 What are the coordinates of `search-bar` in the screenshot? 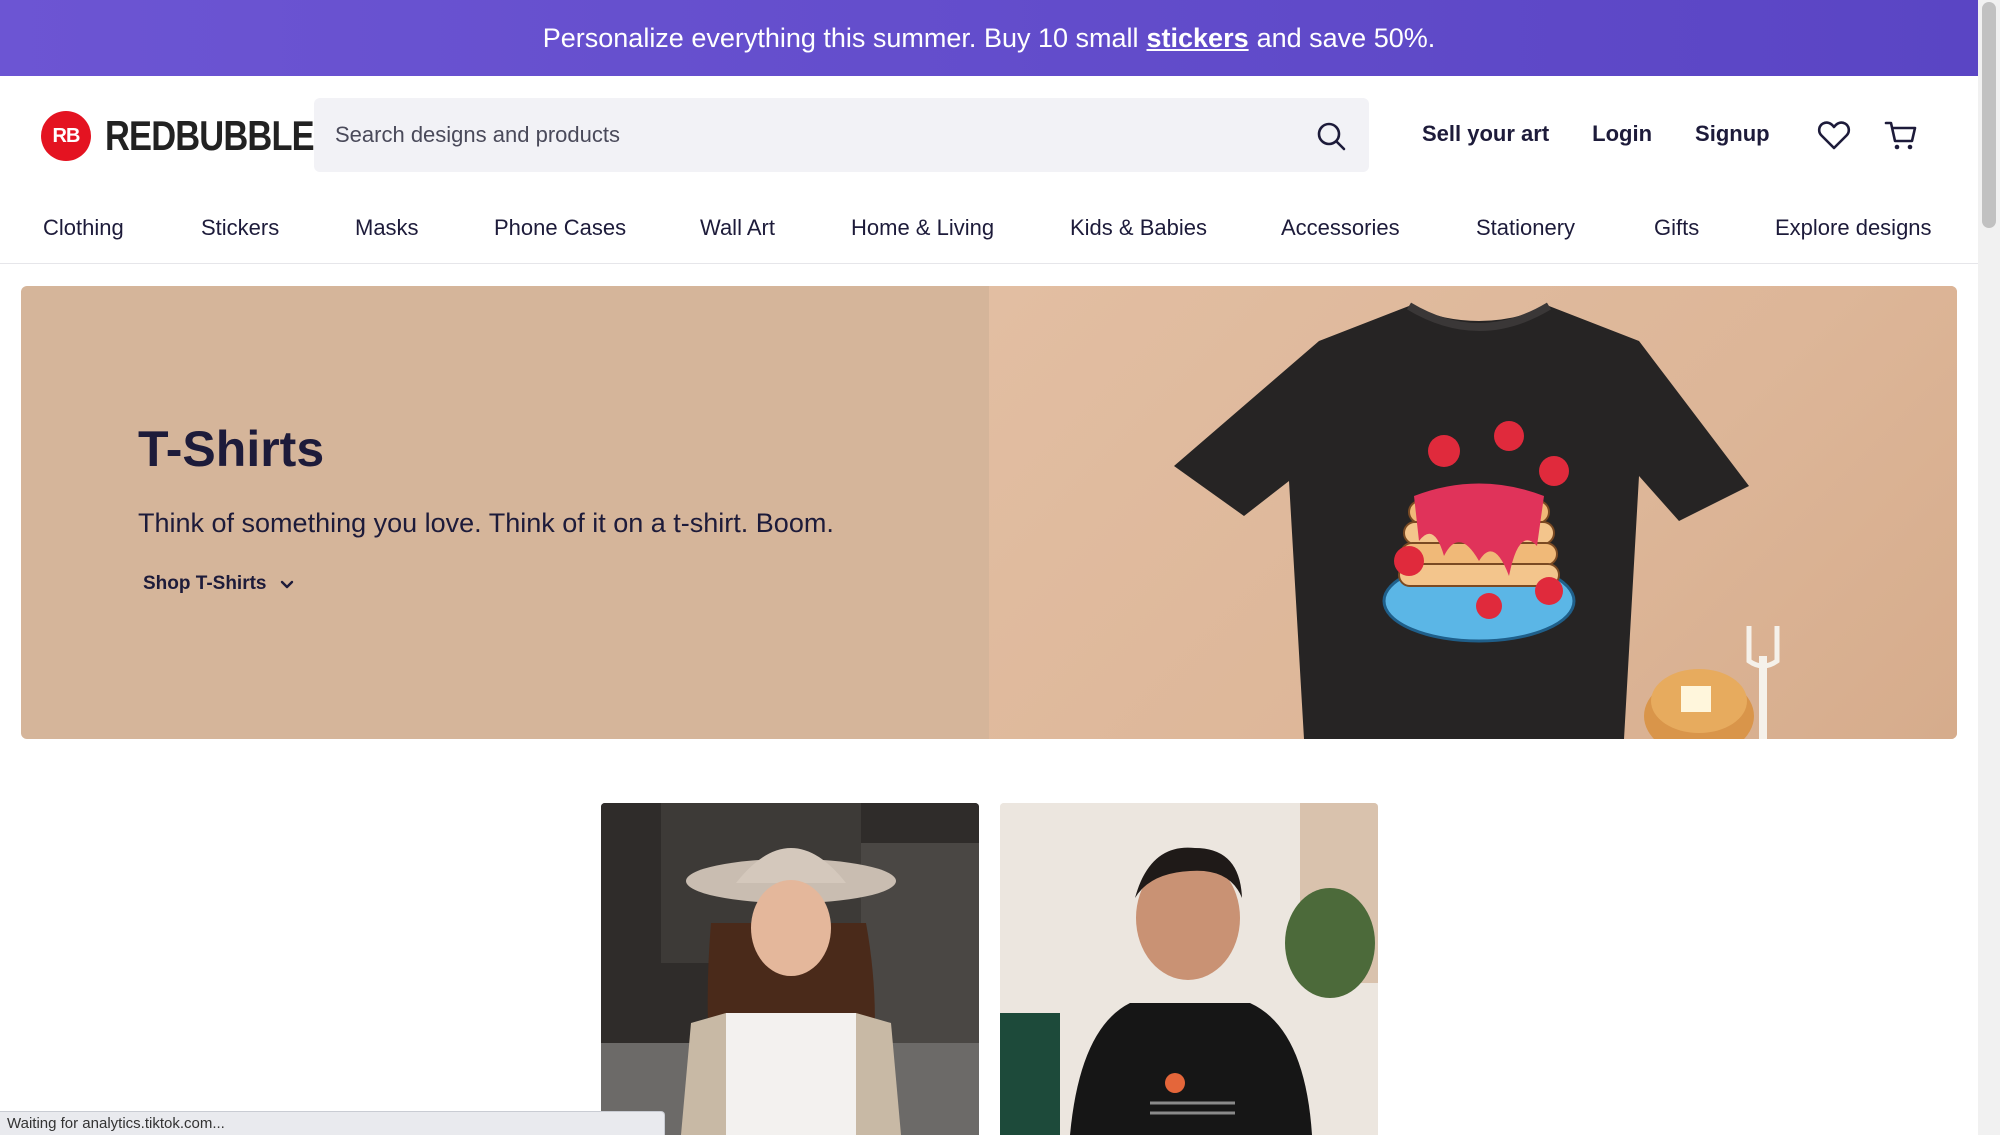 It's located at (841, 135).